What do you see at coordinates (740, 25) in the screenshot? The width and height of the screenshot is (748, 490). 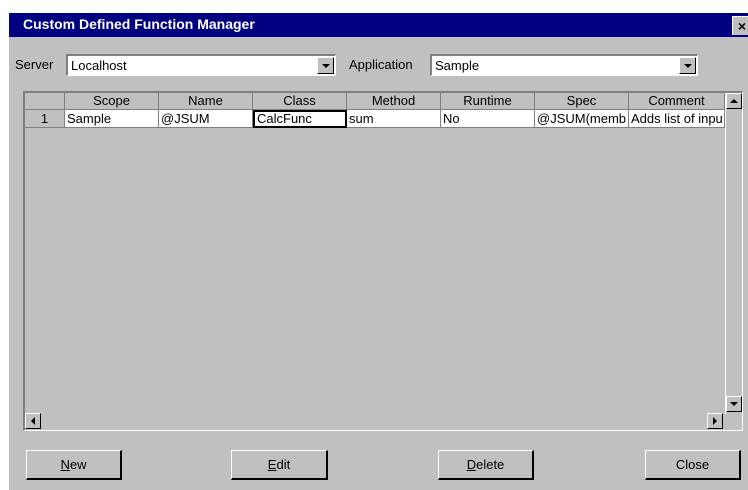 I see `close-window-button: ×` at bounding box center [740, 25].